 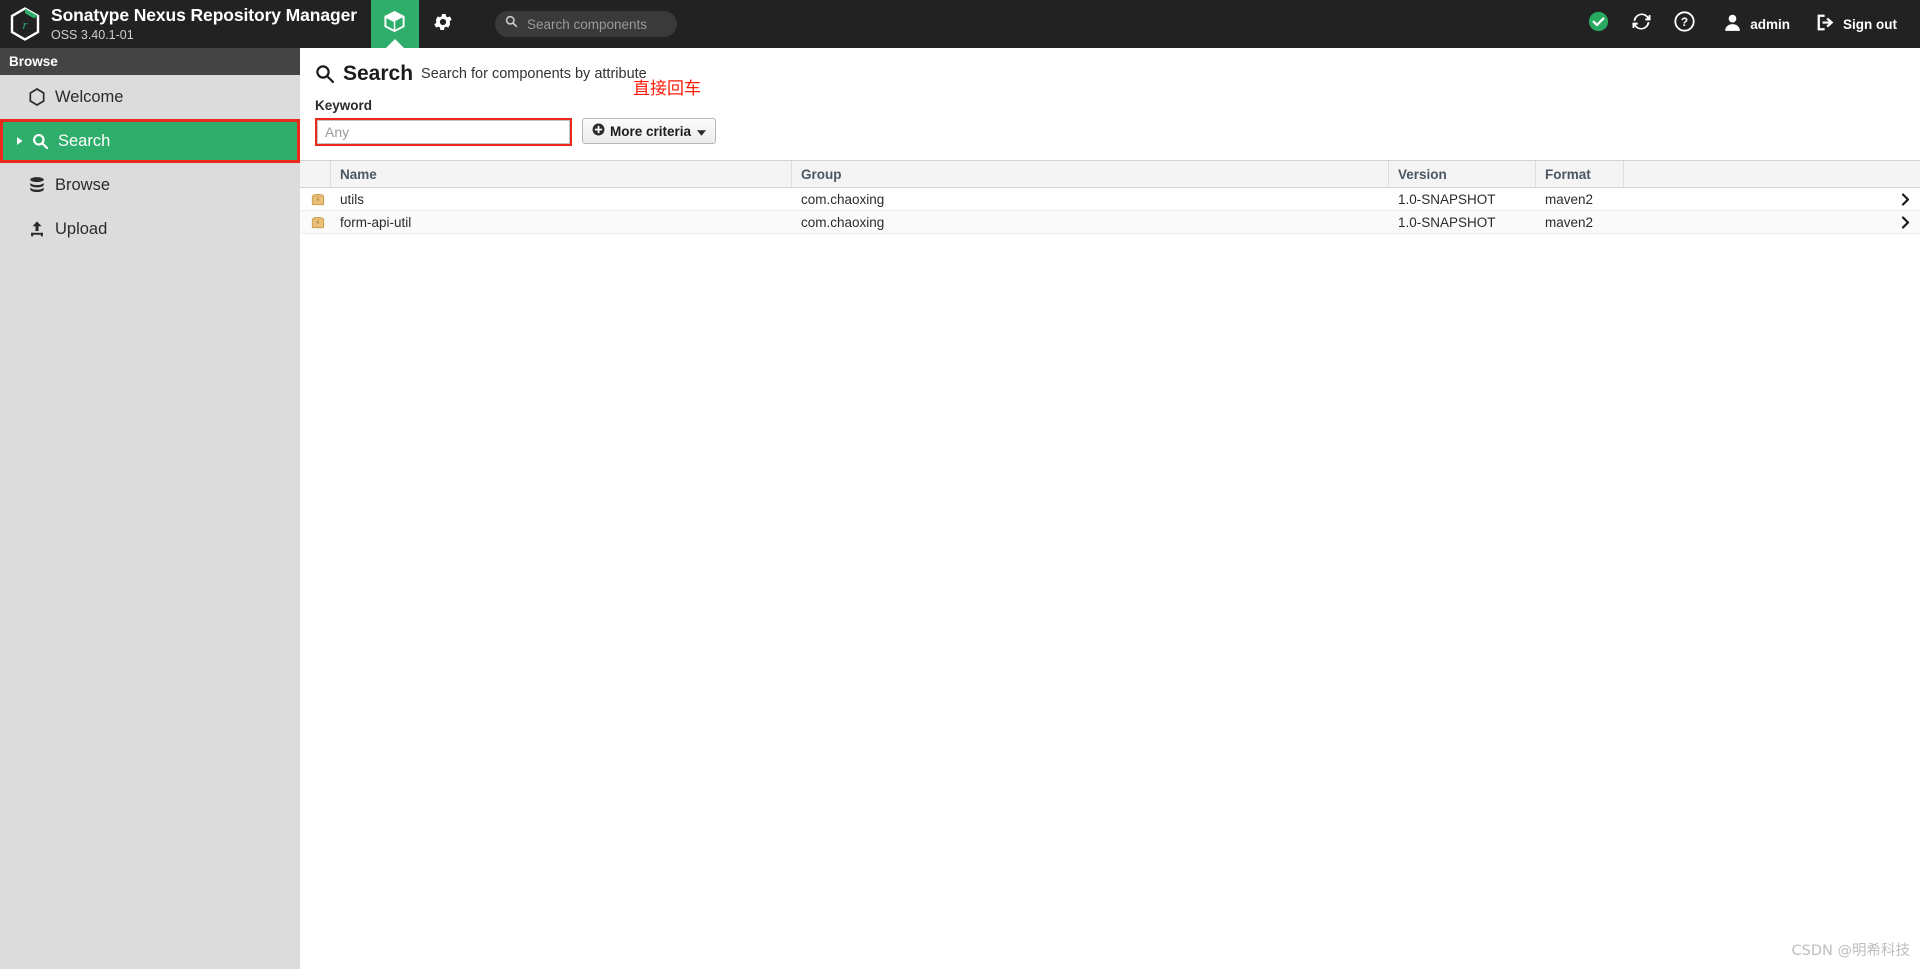 I want to click on app-version: OSS 3.40.1-01, so click(x=92, y=34).